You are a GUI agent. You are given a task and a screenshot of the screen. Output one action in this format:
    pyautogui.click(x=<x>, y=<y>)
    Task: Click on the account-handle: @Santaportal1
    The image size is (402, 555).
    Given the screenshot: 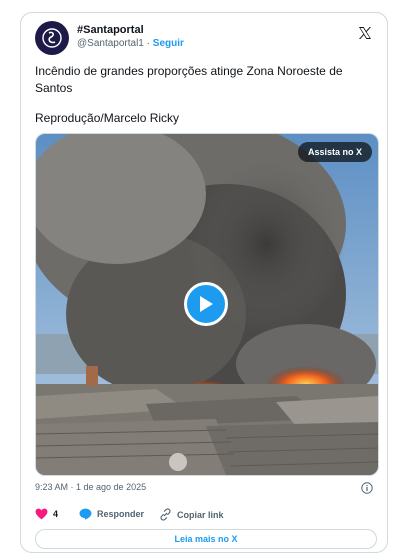 What is the action you would take?
    pyautogui.click(x=110, y=43)
    